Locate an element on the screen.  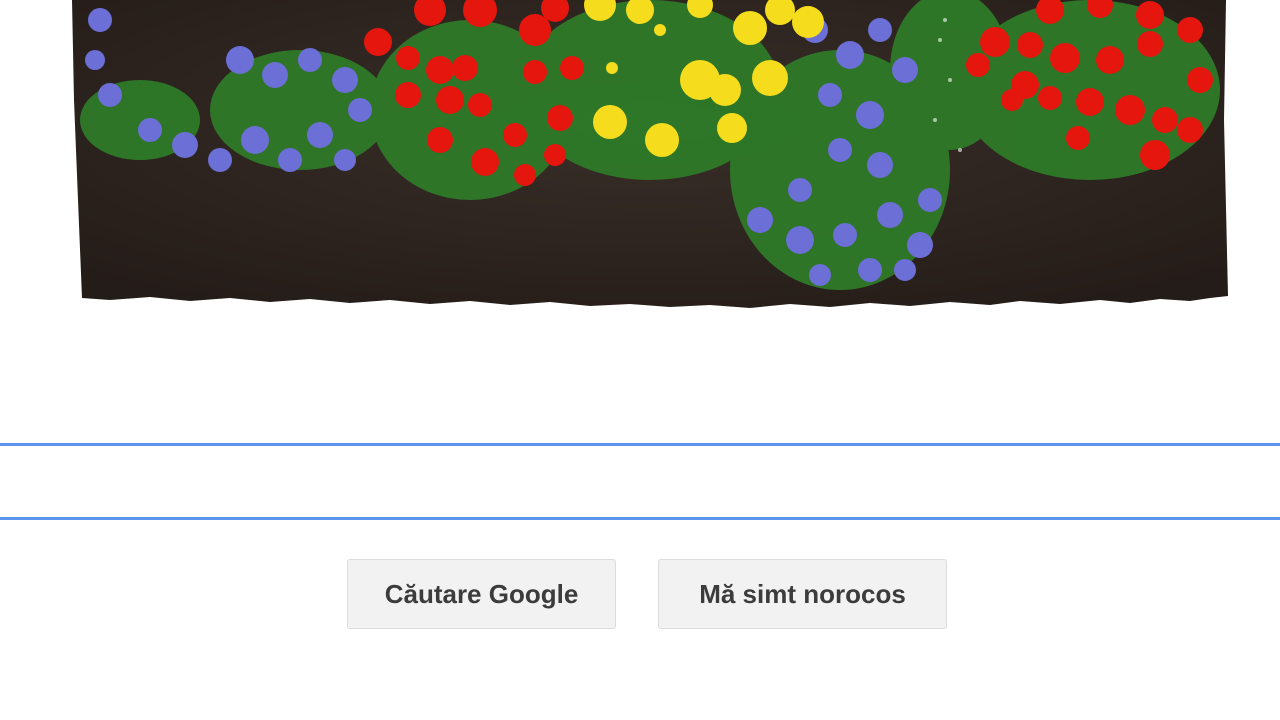
google-search-button: Căutare Google is located at coordinates (481, 594).